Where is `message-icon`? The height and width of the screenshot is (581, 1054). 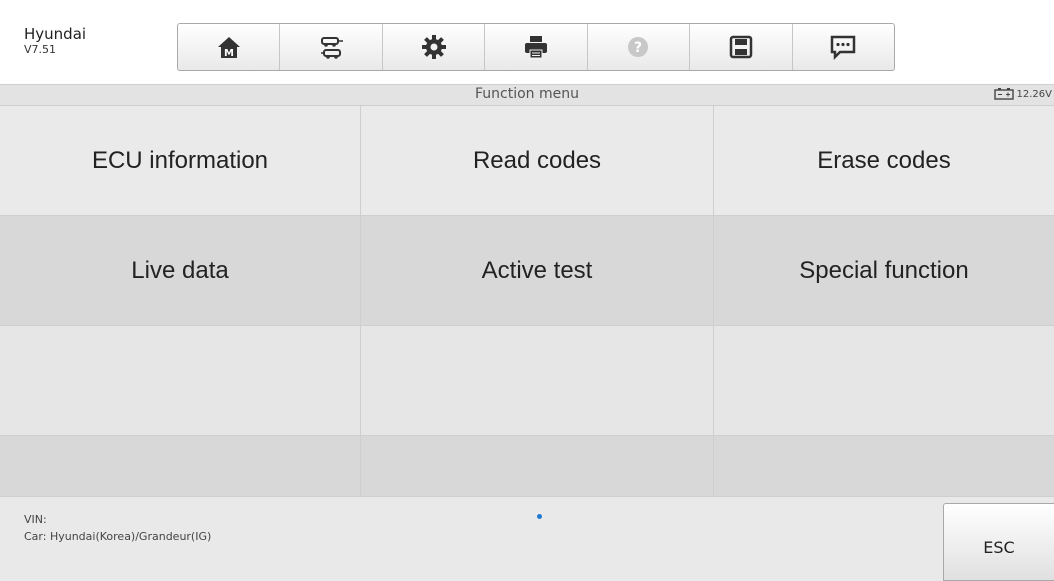
message-icon is located at coordinates (843, 48).